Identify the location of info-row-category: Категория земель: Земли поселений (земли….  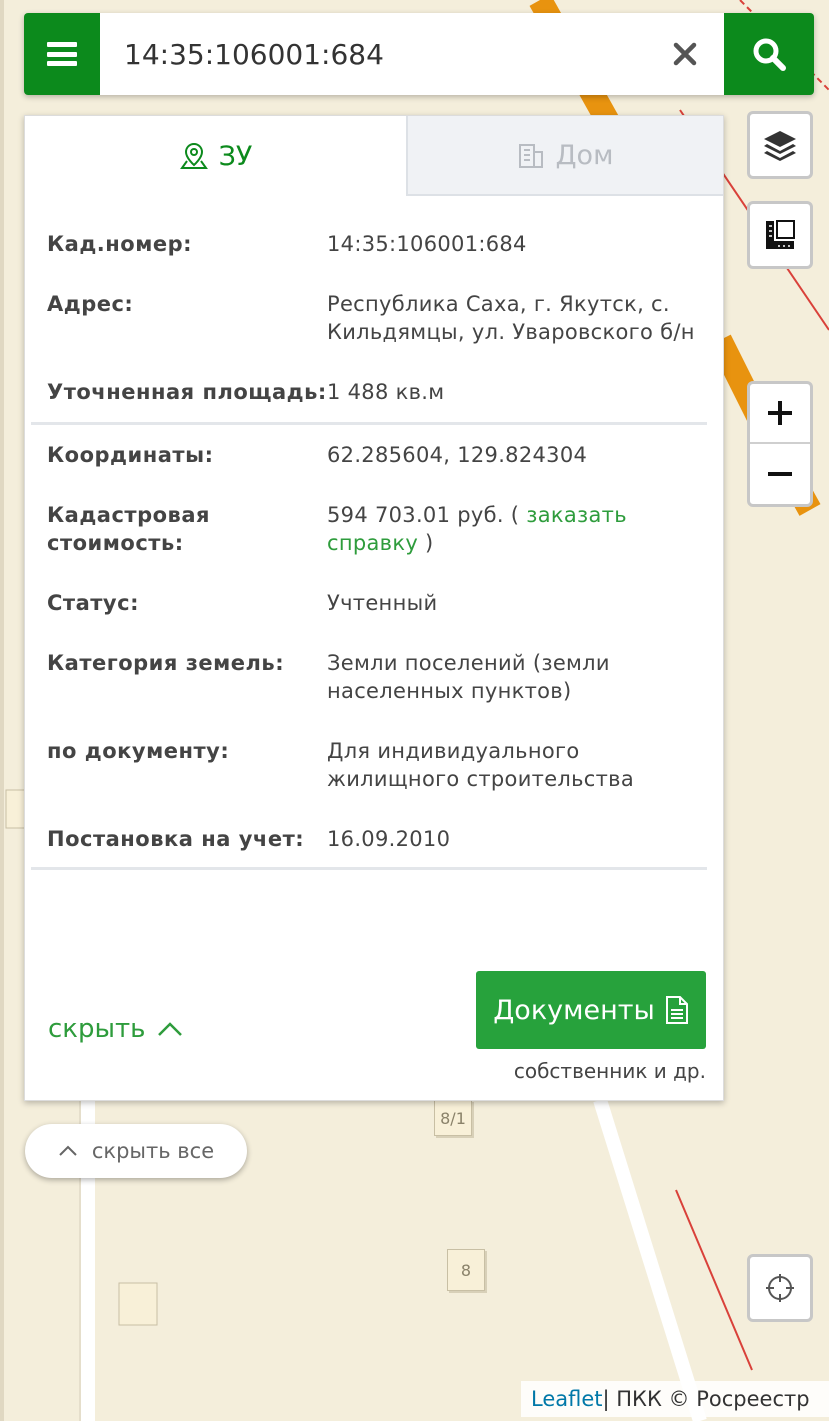
(369, 677).